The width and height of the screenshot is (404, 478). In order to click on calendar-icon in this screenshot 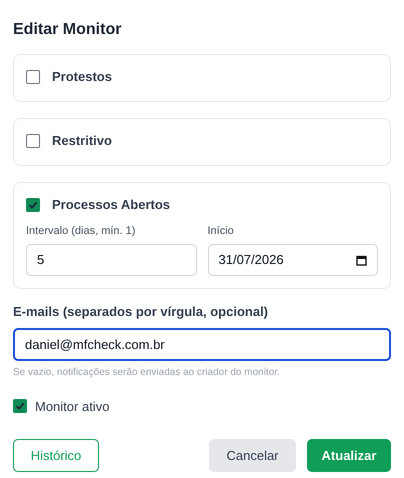, I will do `click(361, 260)`.